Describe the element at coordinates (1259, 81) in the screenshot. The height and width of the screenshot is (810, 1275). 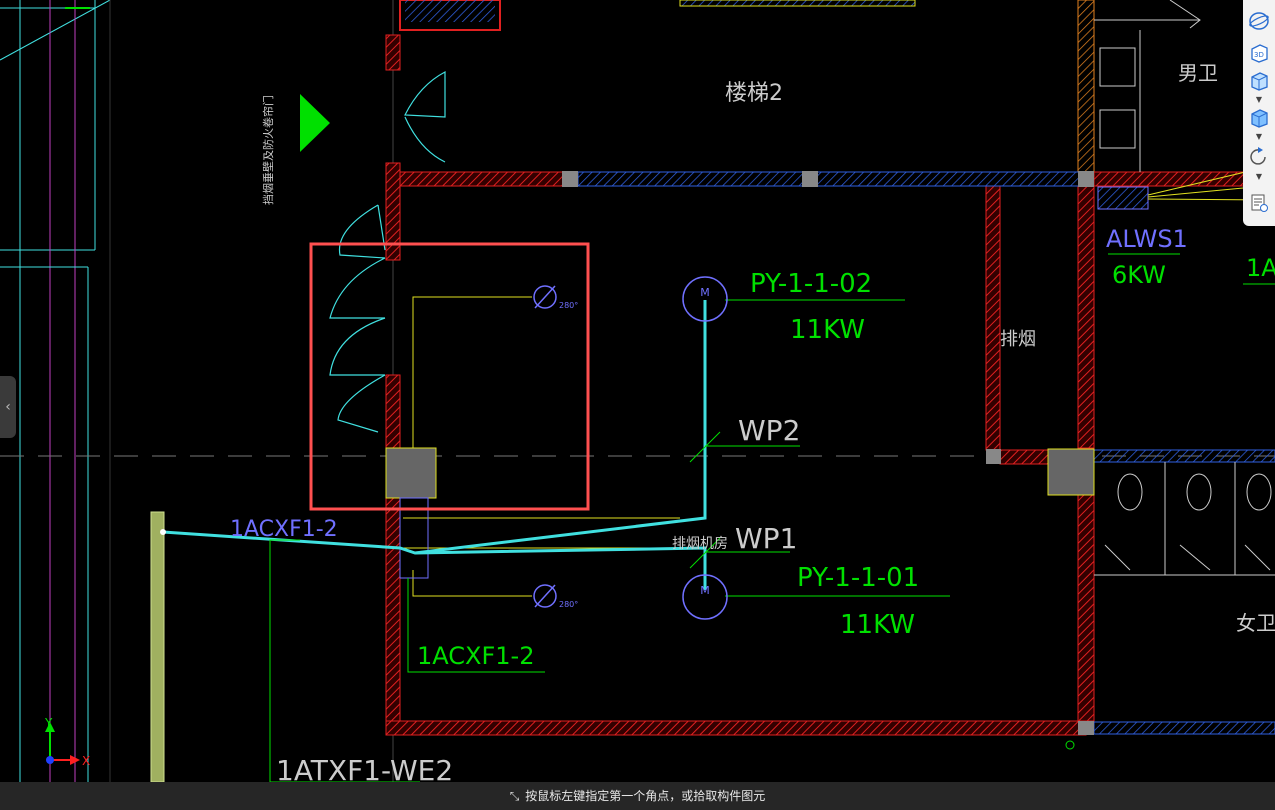
I see `box-view-icon` at that location.